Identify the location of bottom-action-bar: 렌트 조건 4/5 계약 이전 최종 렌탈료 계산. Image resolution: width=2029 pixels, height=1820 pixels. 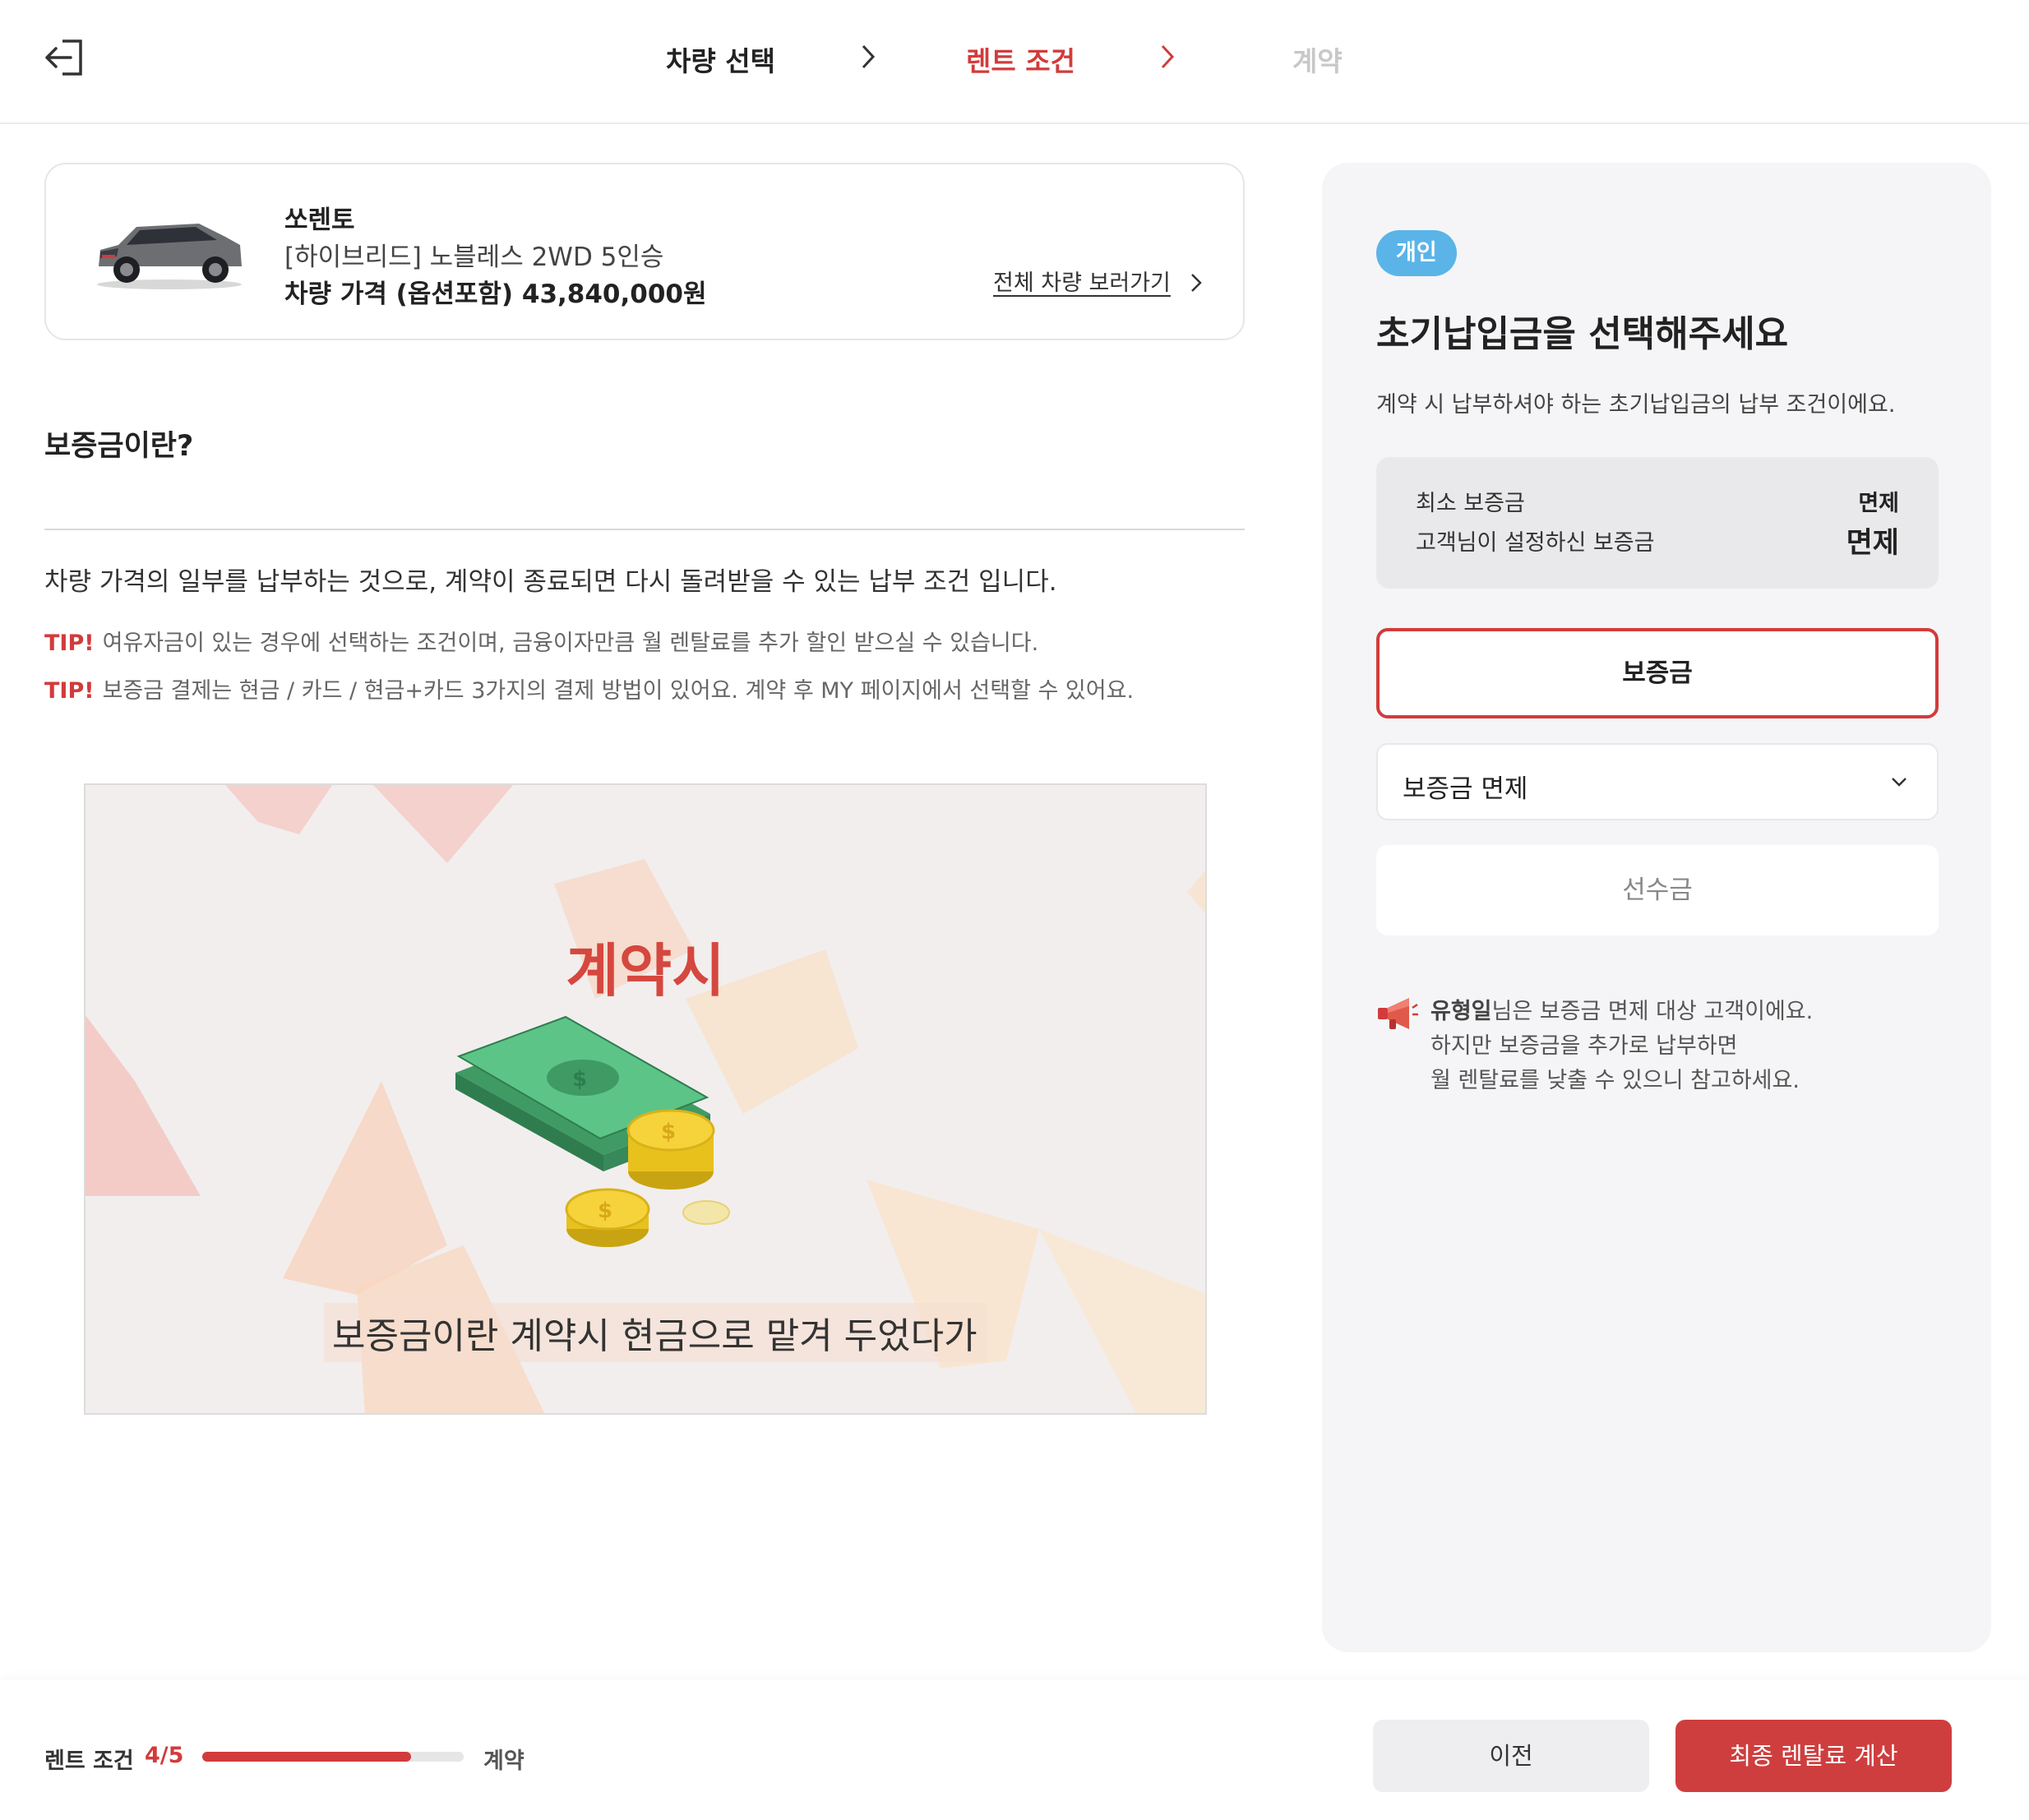
(1014, 1750).